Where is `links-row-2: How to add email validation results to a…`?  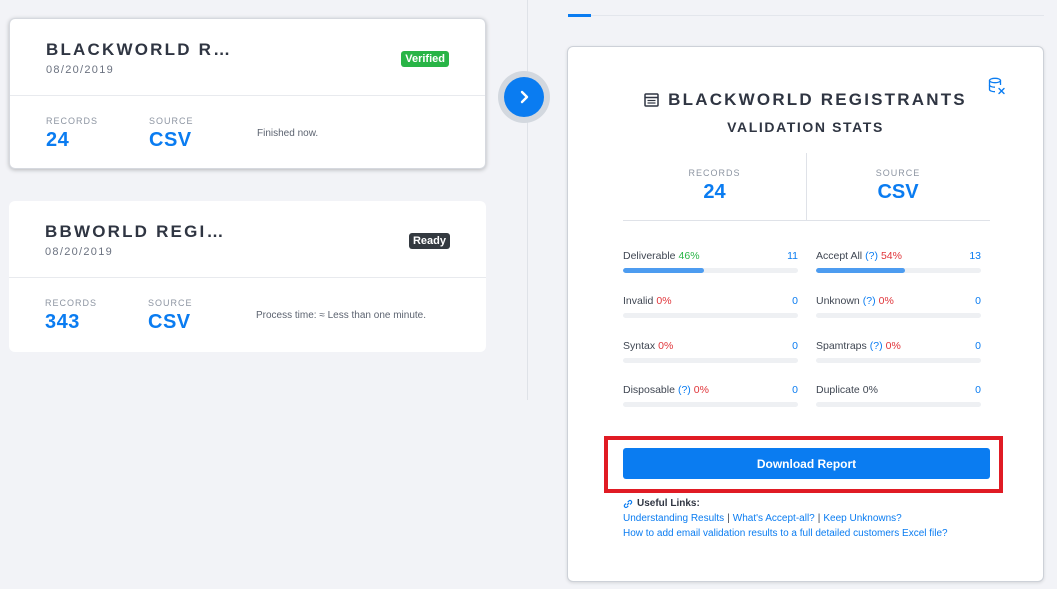
links-row-2: How to add email validation results to a… is located at coordinates (785, 533).